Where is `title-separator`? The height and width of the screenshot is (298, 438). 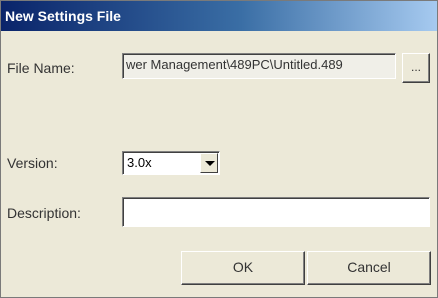
title-separator is located at coordinates (219, 36).